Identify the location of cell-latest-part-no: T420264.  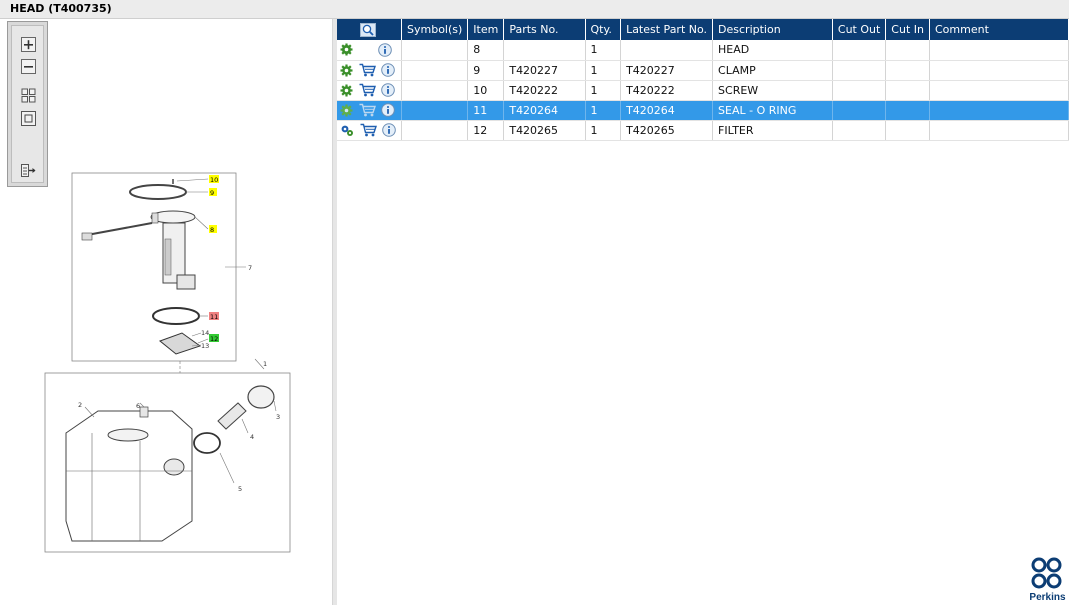
(667, 110).